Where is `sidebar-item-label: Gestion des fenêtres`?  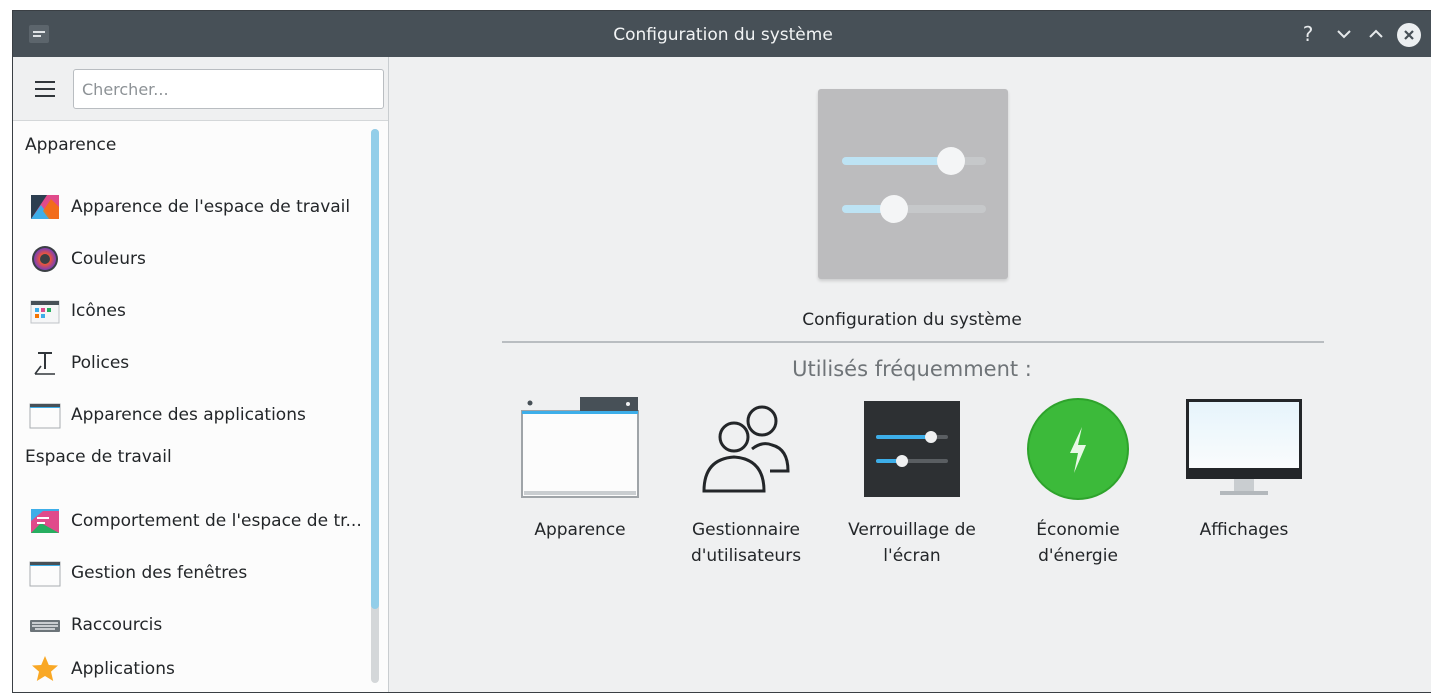
sidebar-item-label: Gestion des fenêtres is located at coordinates (159, 573).